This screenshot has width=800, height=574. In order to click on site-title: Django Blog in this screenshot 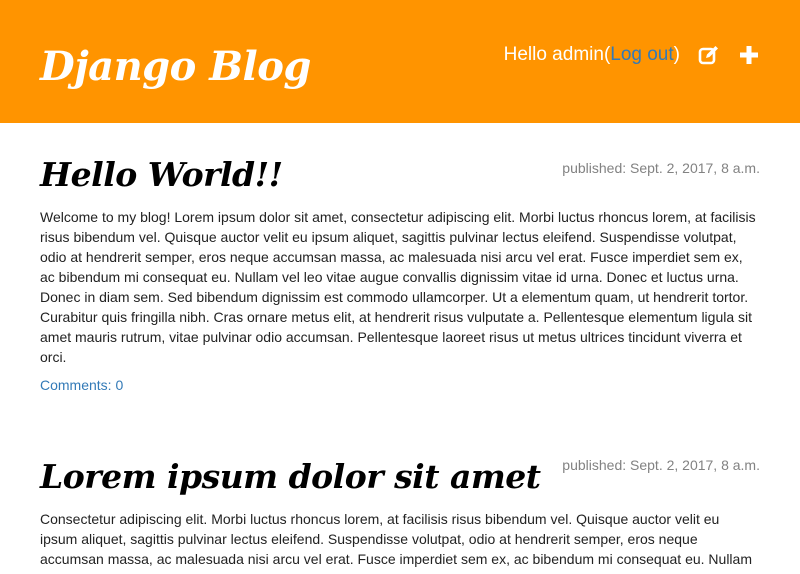, I will do `click(175, 67)`.